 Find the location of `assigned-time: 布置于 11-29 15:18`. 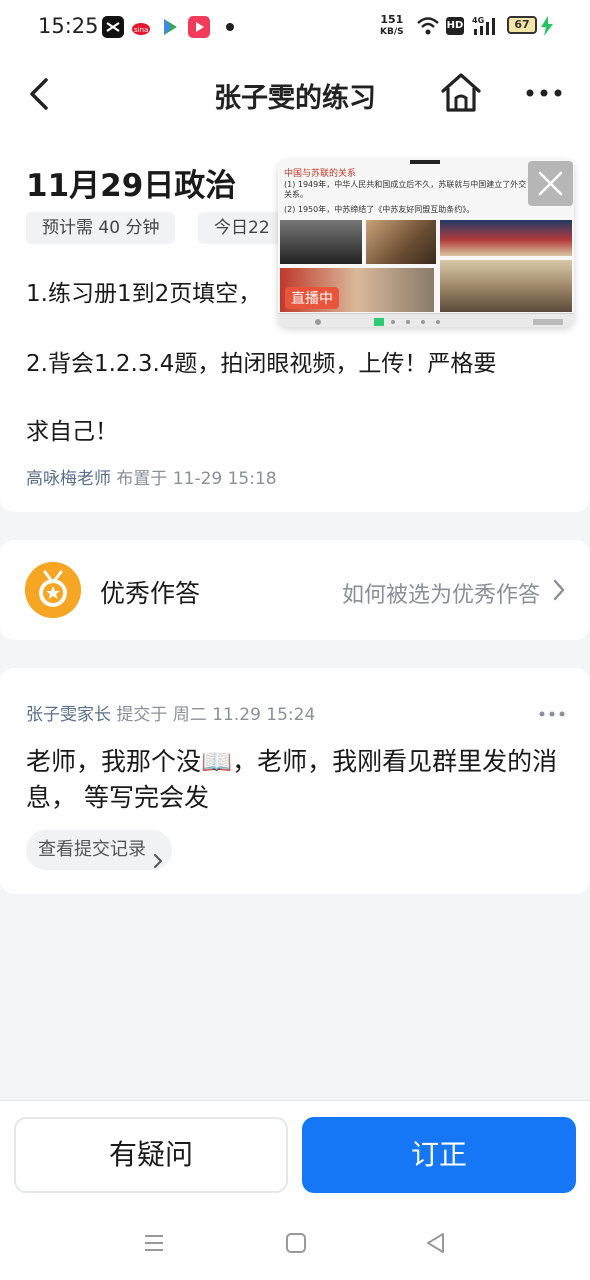

assigned-time: 布置于 11-29 15:18 is located at coordinates (196, 479).